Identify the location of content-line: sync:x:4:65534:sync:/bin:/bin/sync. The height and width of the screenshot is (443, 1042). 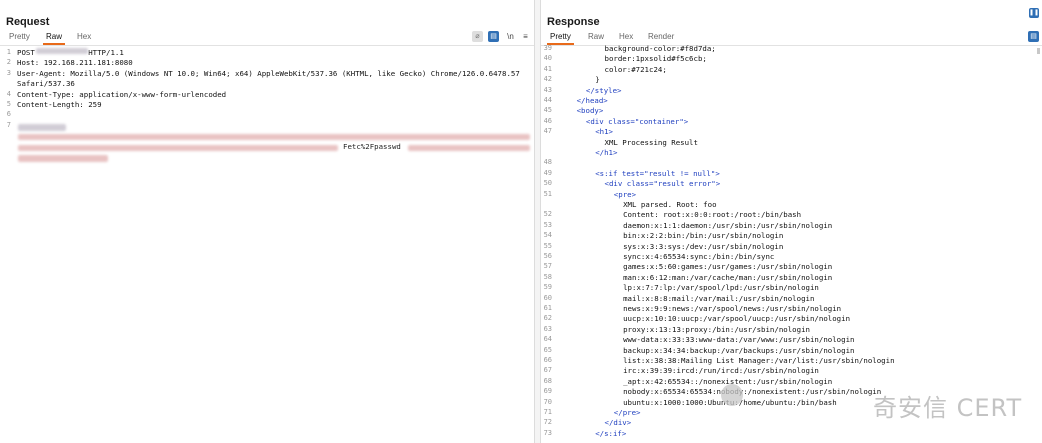
(699, 256).